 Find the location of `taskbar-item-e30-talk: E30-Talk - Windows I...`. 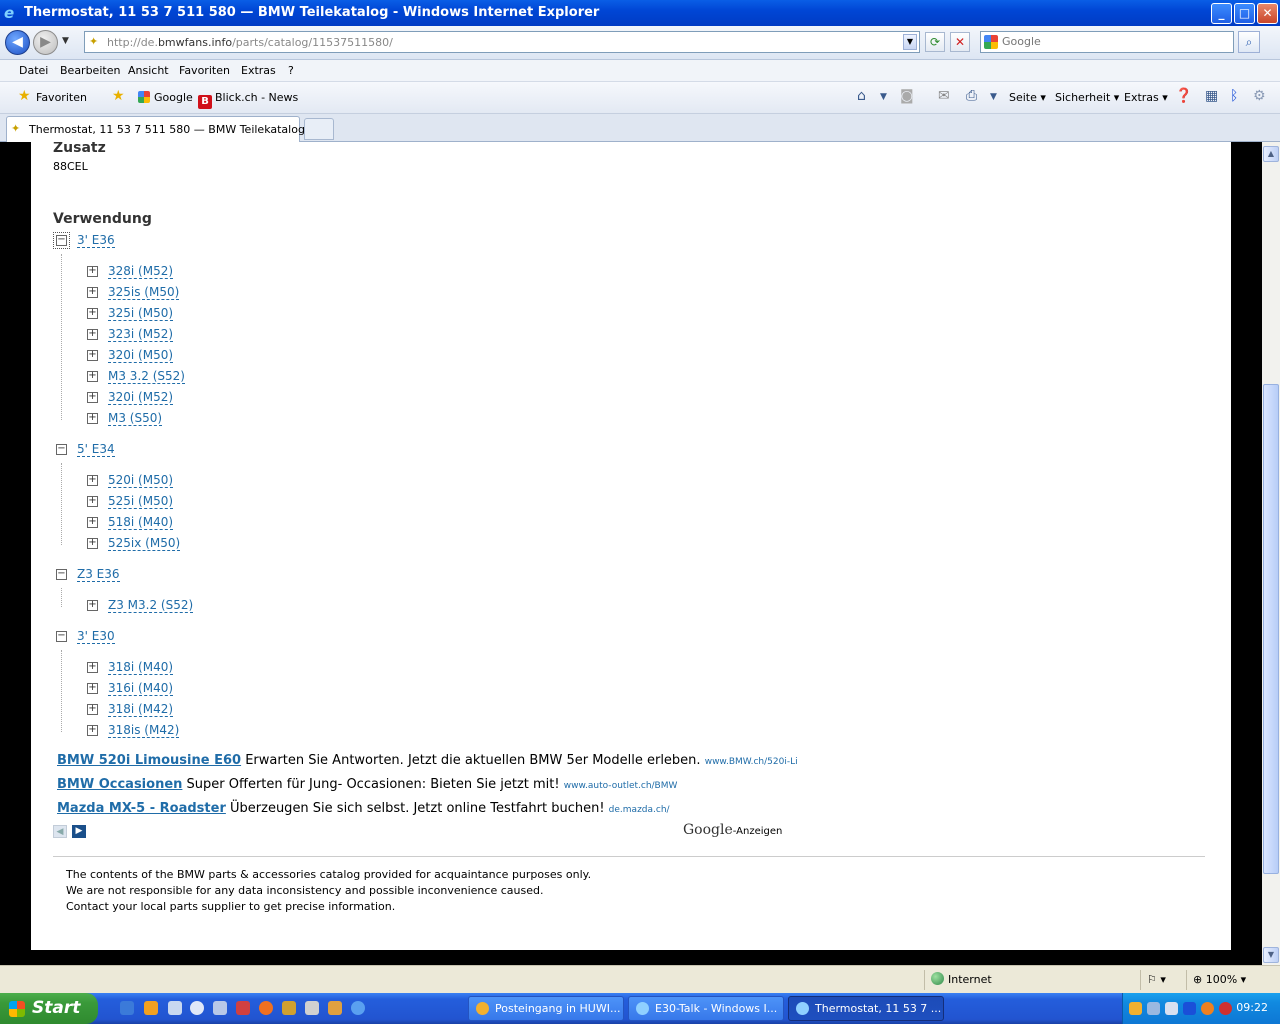

taskbar-item-e30-talk: E30-Talk - Windows I... is located at coordinates (706, 1008).